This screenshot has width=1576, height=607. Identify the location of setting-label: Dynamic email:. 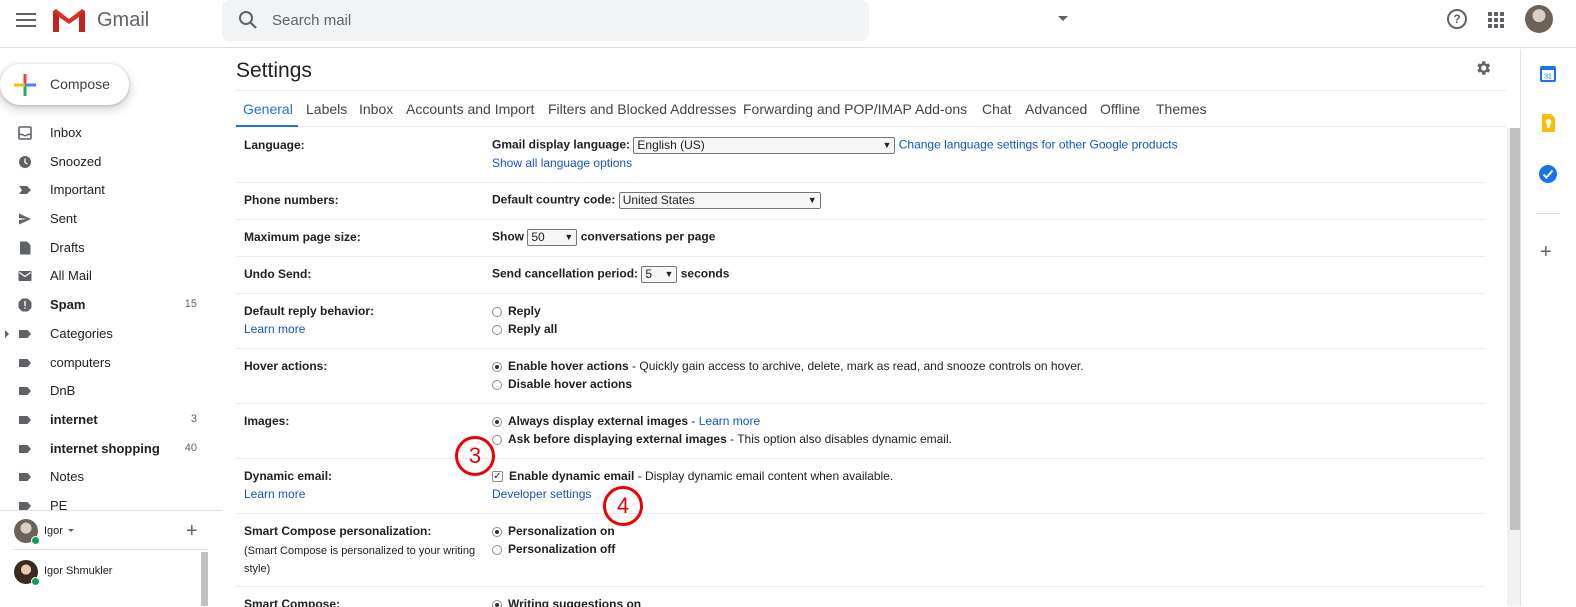
(288, 476).